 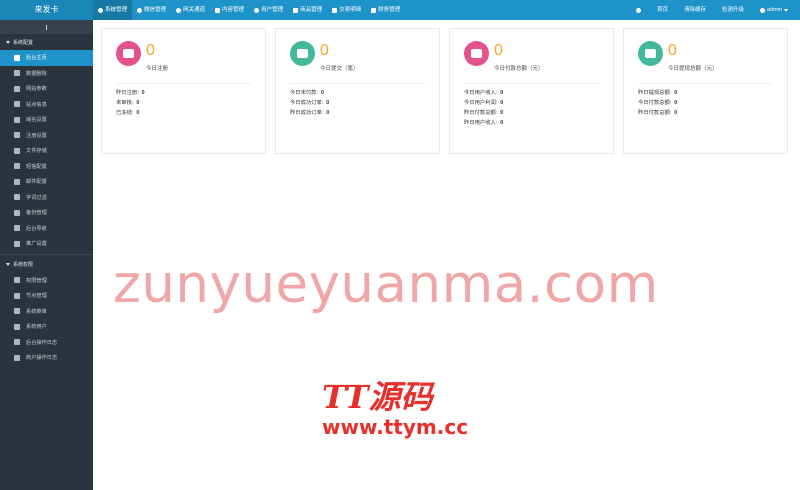 I want to click on stat-label: 今日付款总额:, so click(x=655, y=103).